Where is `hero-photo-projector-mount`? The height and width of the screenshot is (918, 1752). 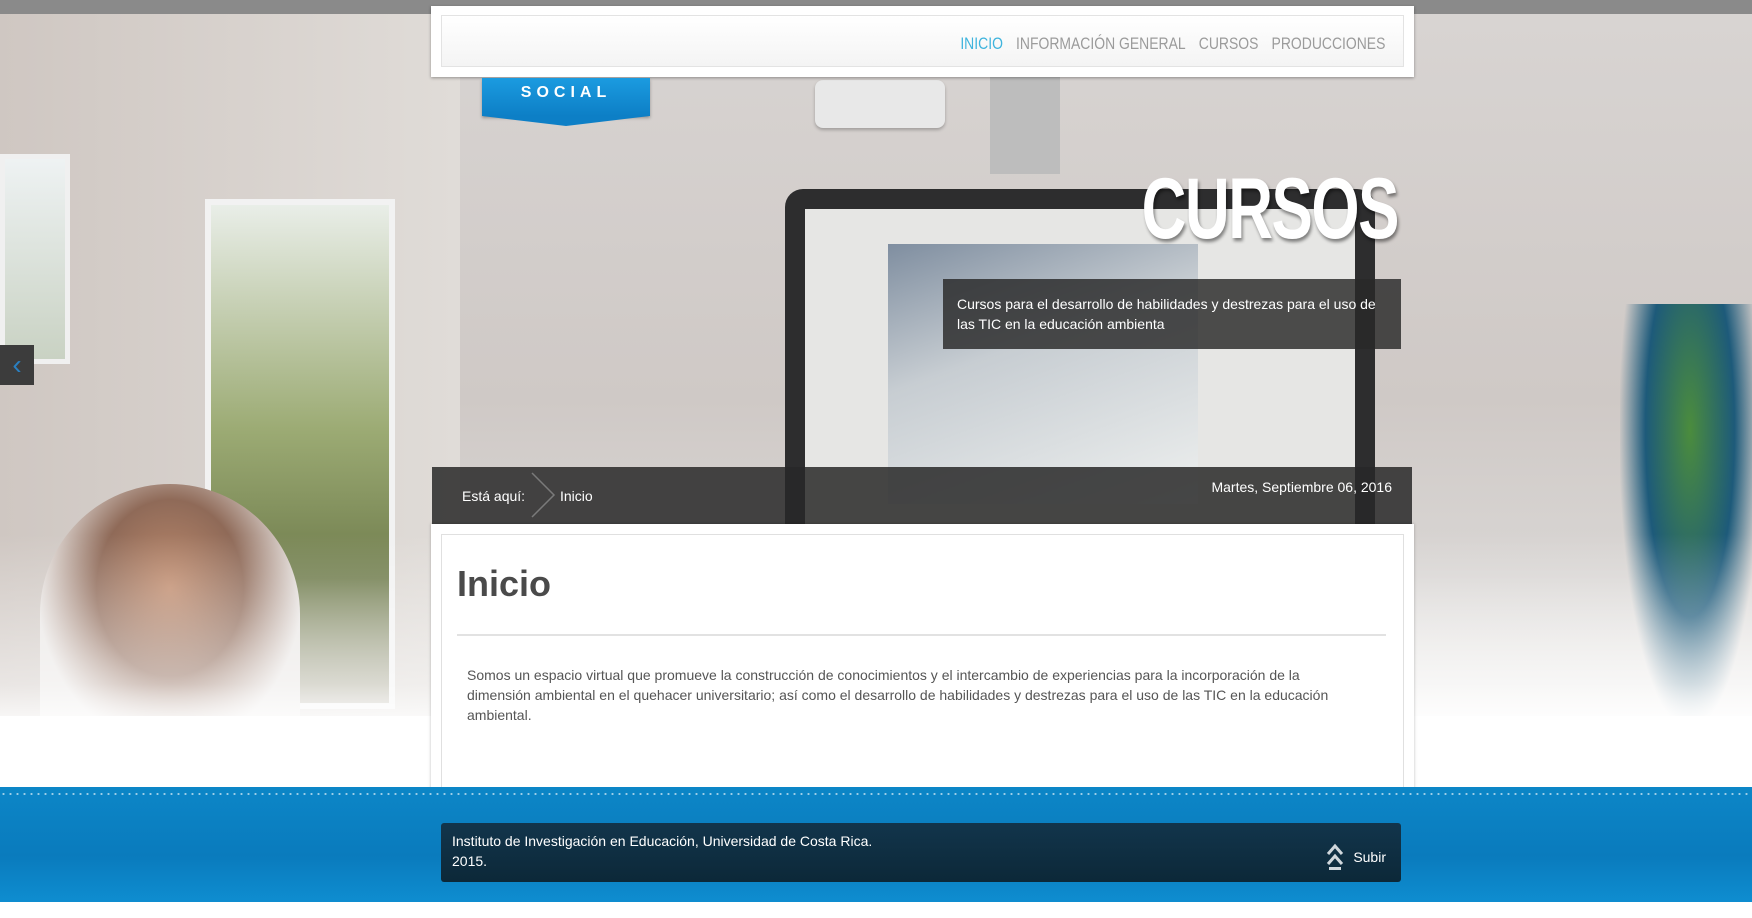
hero-photo-projector-mount is located at coordinates (1025, 124).